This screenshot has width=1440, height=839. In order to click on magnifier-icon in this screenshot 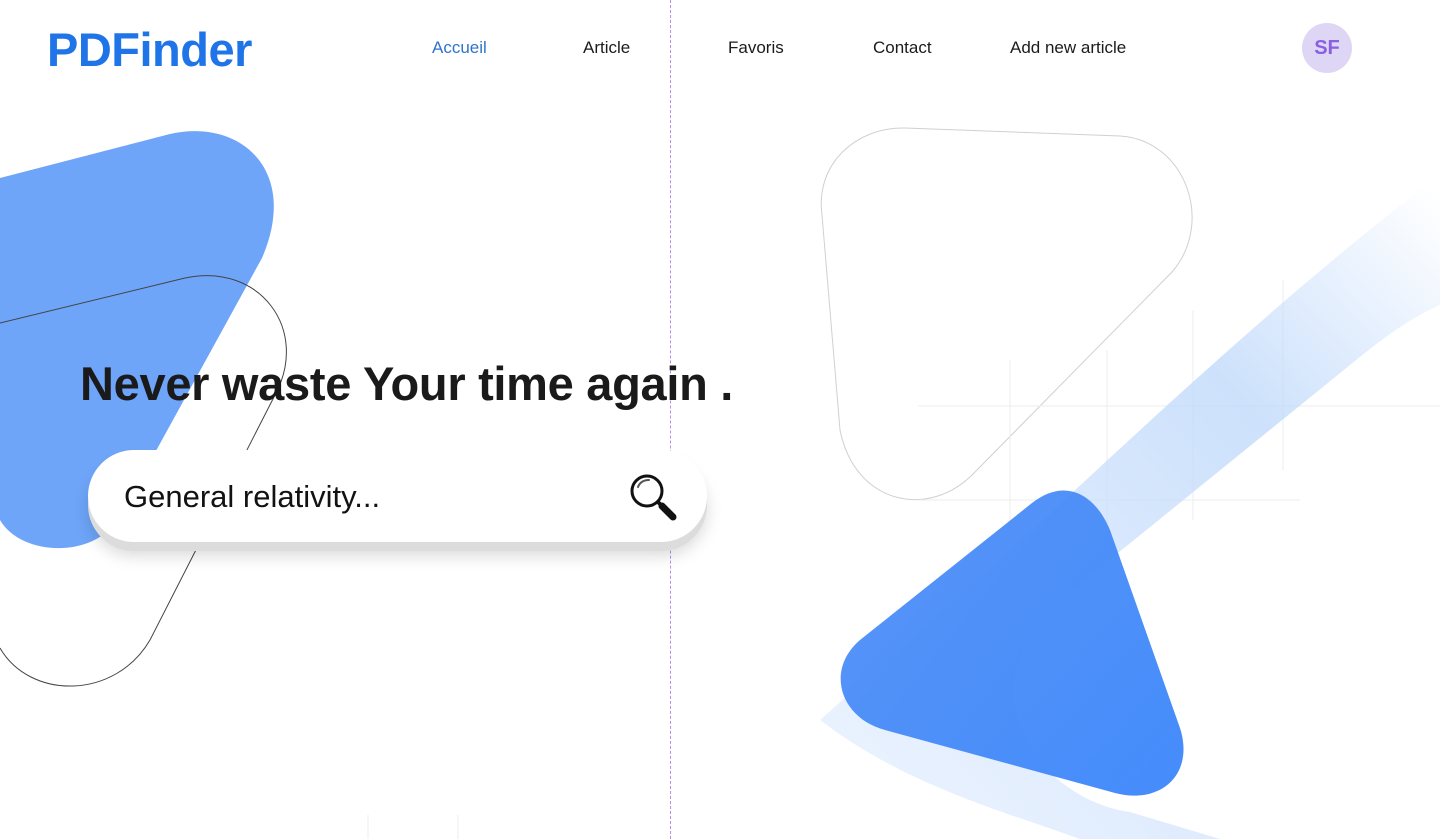, I will do `click(653, 497)`.